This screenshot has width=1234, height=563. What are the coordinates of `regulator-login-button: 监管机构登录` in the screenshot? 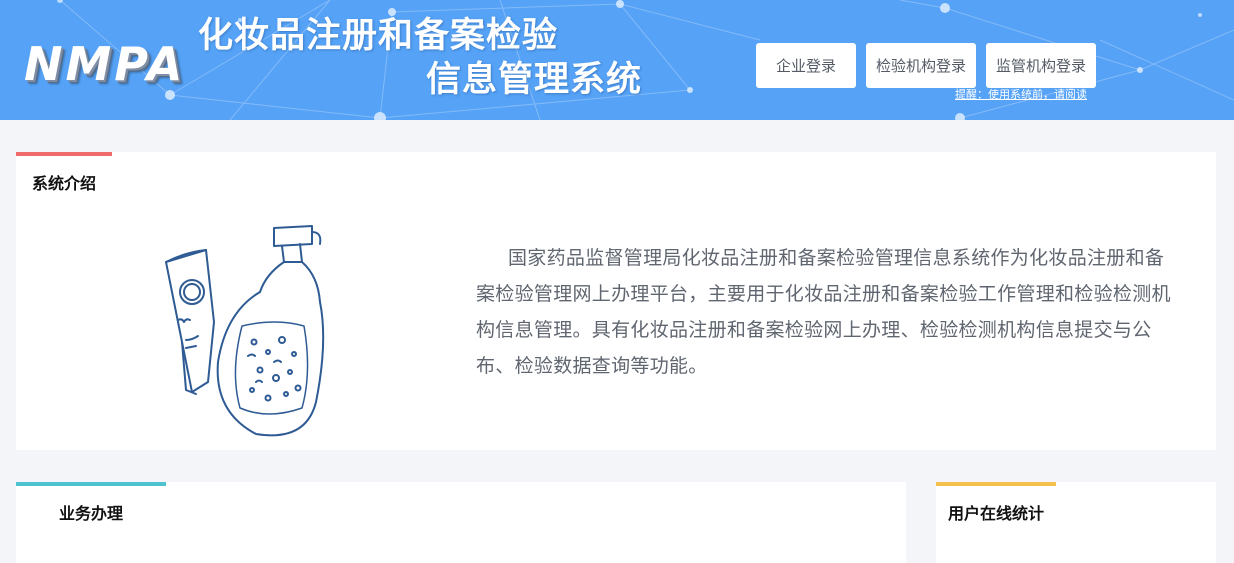 It's located at (1041, 65).